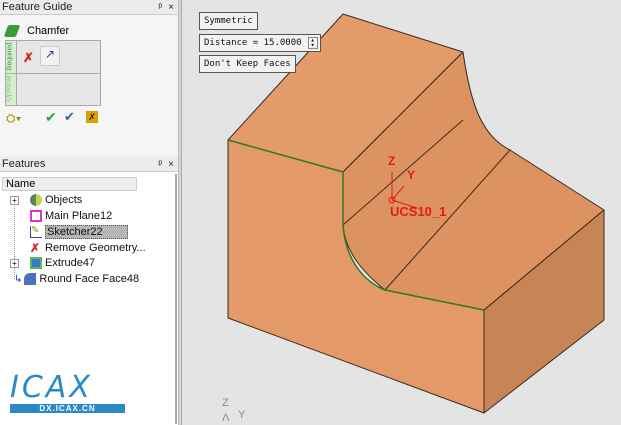 This screenshot has width=621, height=425. I want to click on ucs-label: UCS10_1, so click(418, 211).